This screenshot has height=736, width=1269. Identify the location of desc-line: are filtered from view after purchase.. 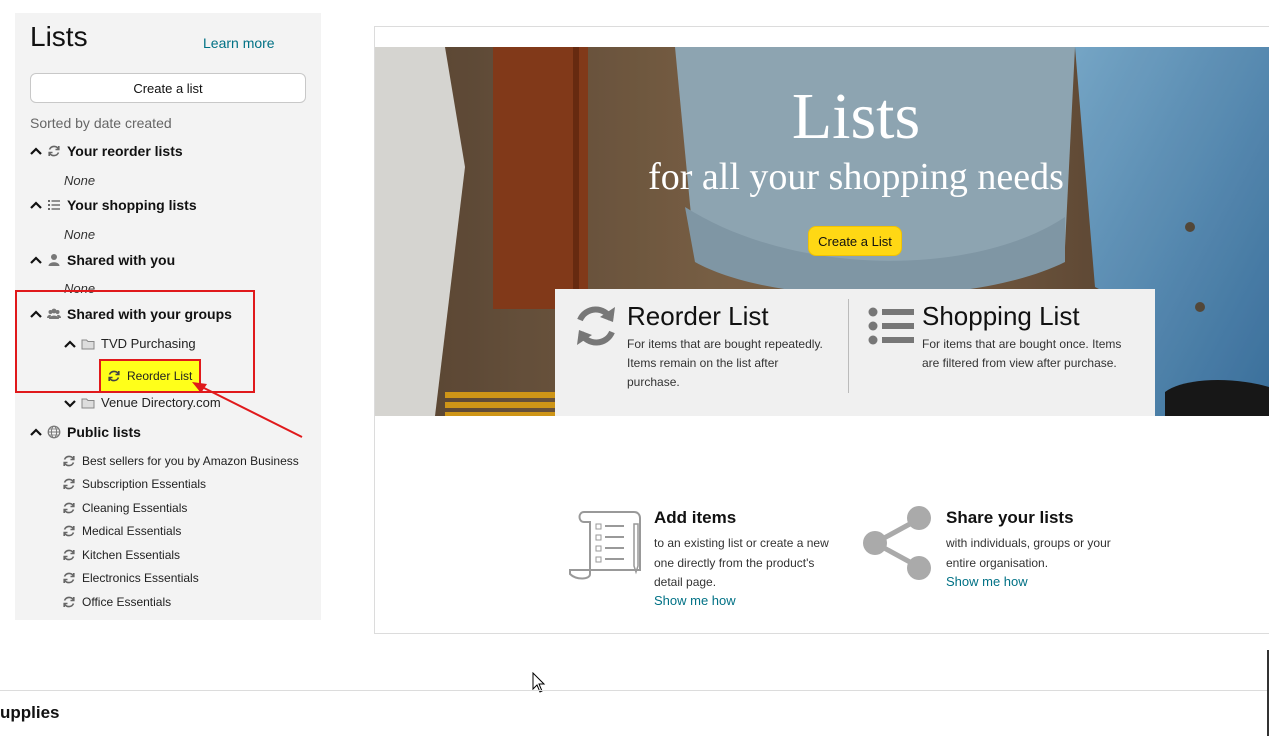
(1019, 363).